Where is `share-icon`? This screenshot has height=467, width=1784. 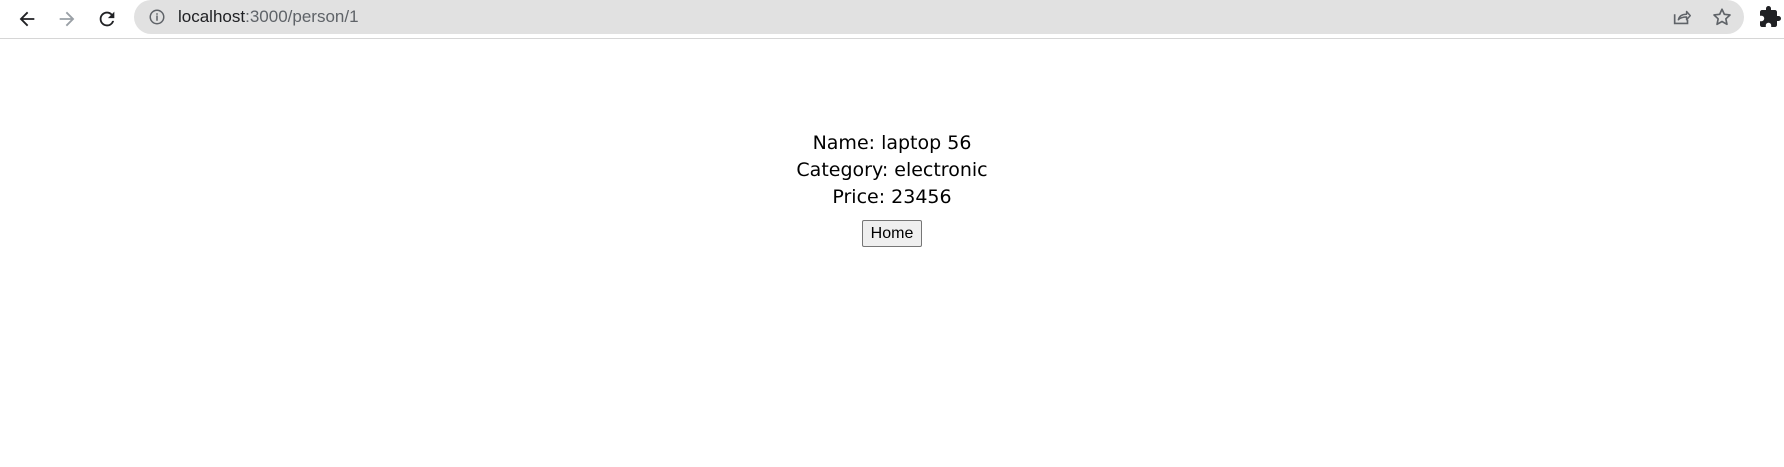 share-icon is located at coordinates (1682, 17).